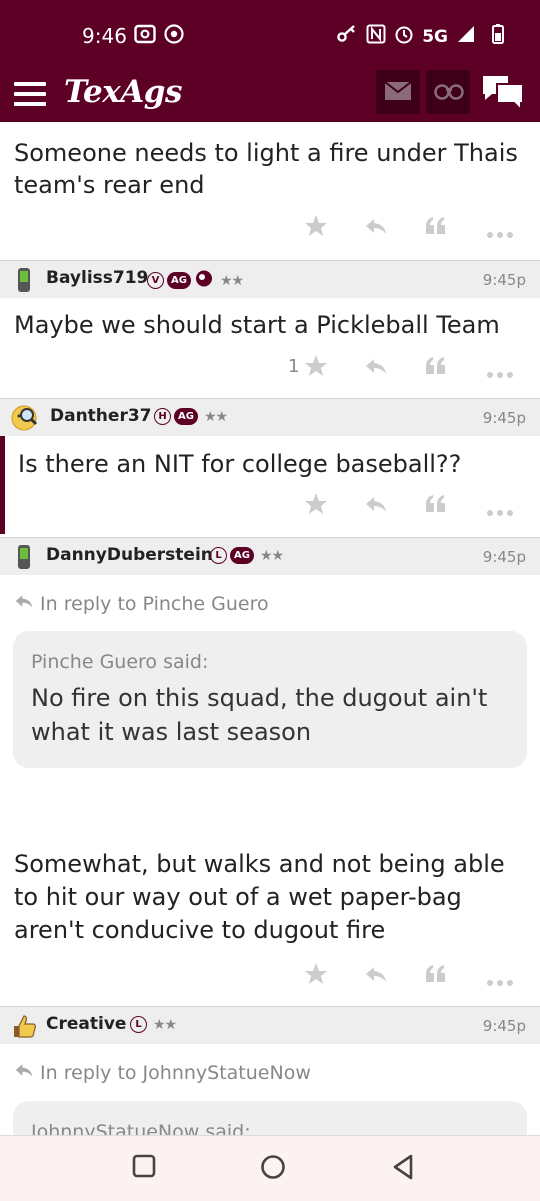 The width and height of the screenshot is (540, 1201). Describe the element at coordinates (435, 36) in the screenshot. I see `network-label: 5G` at that location.